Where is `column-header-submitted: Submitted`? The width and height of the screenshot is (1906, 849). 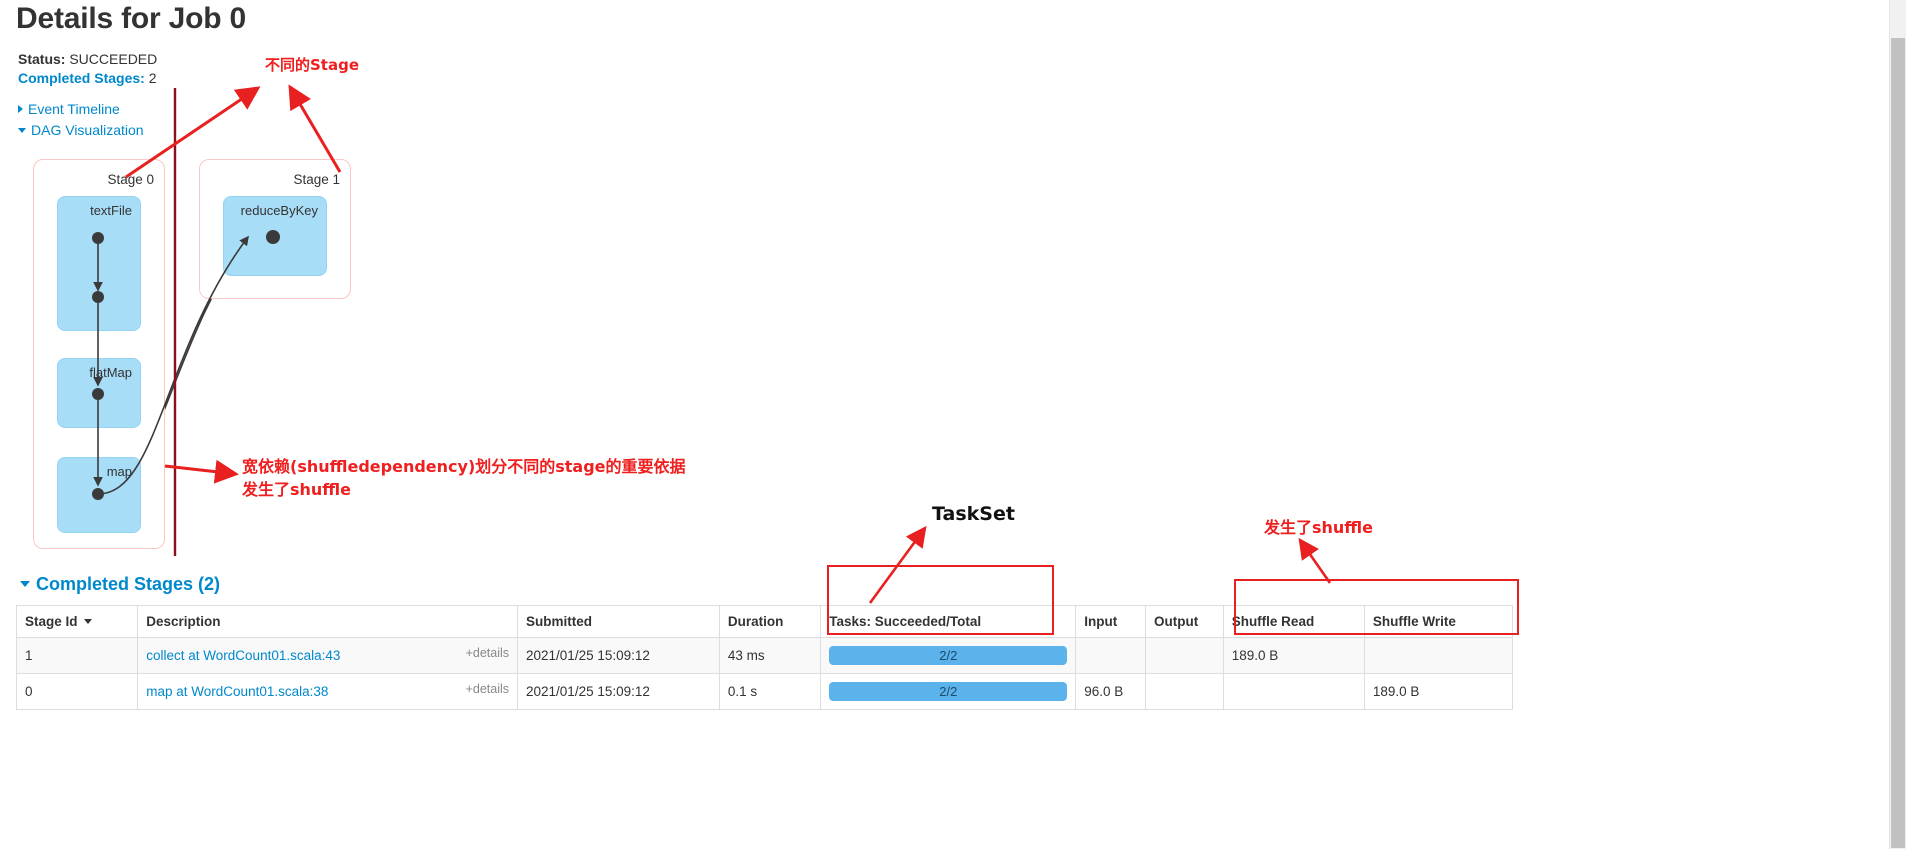 column-header-submitted: Submitted is located at coordinates (618, 621).